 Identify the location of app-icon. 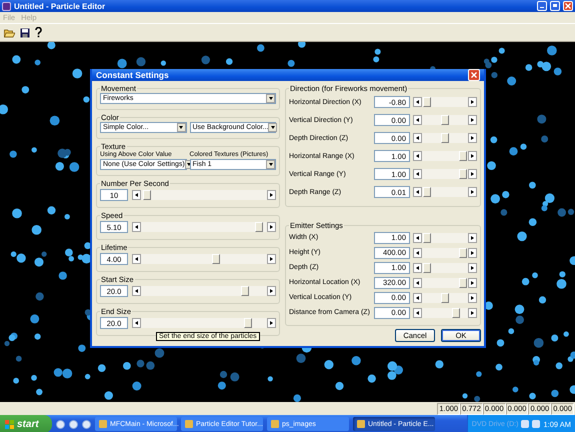
(6, 6).